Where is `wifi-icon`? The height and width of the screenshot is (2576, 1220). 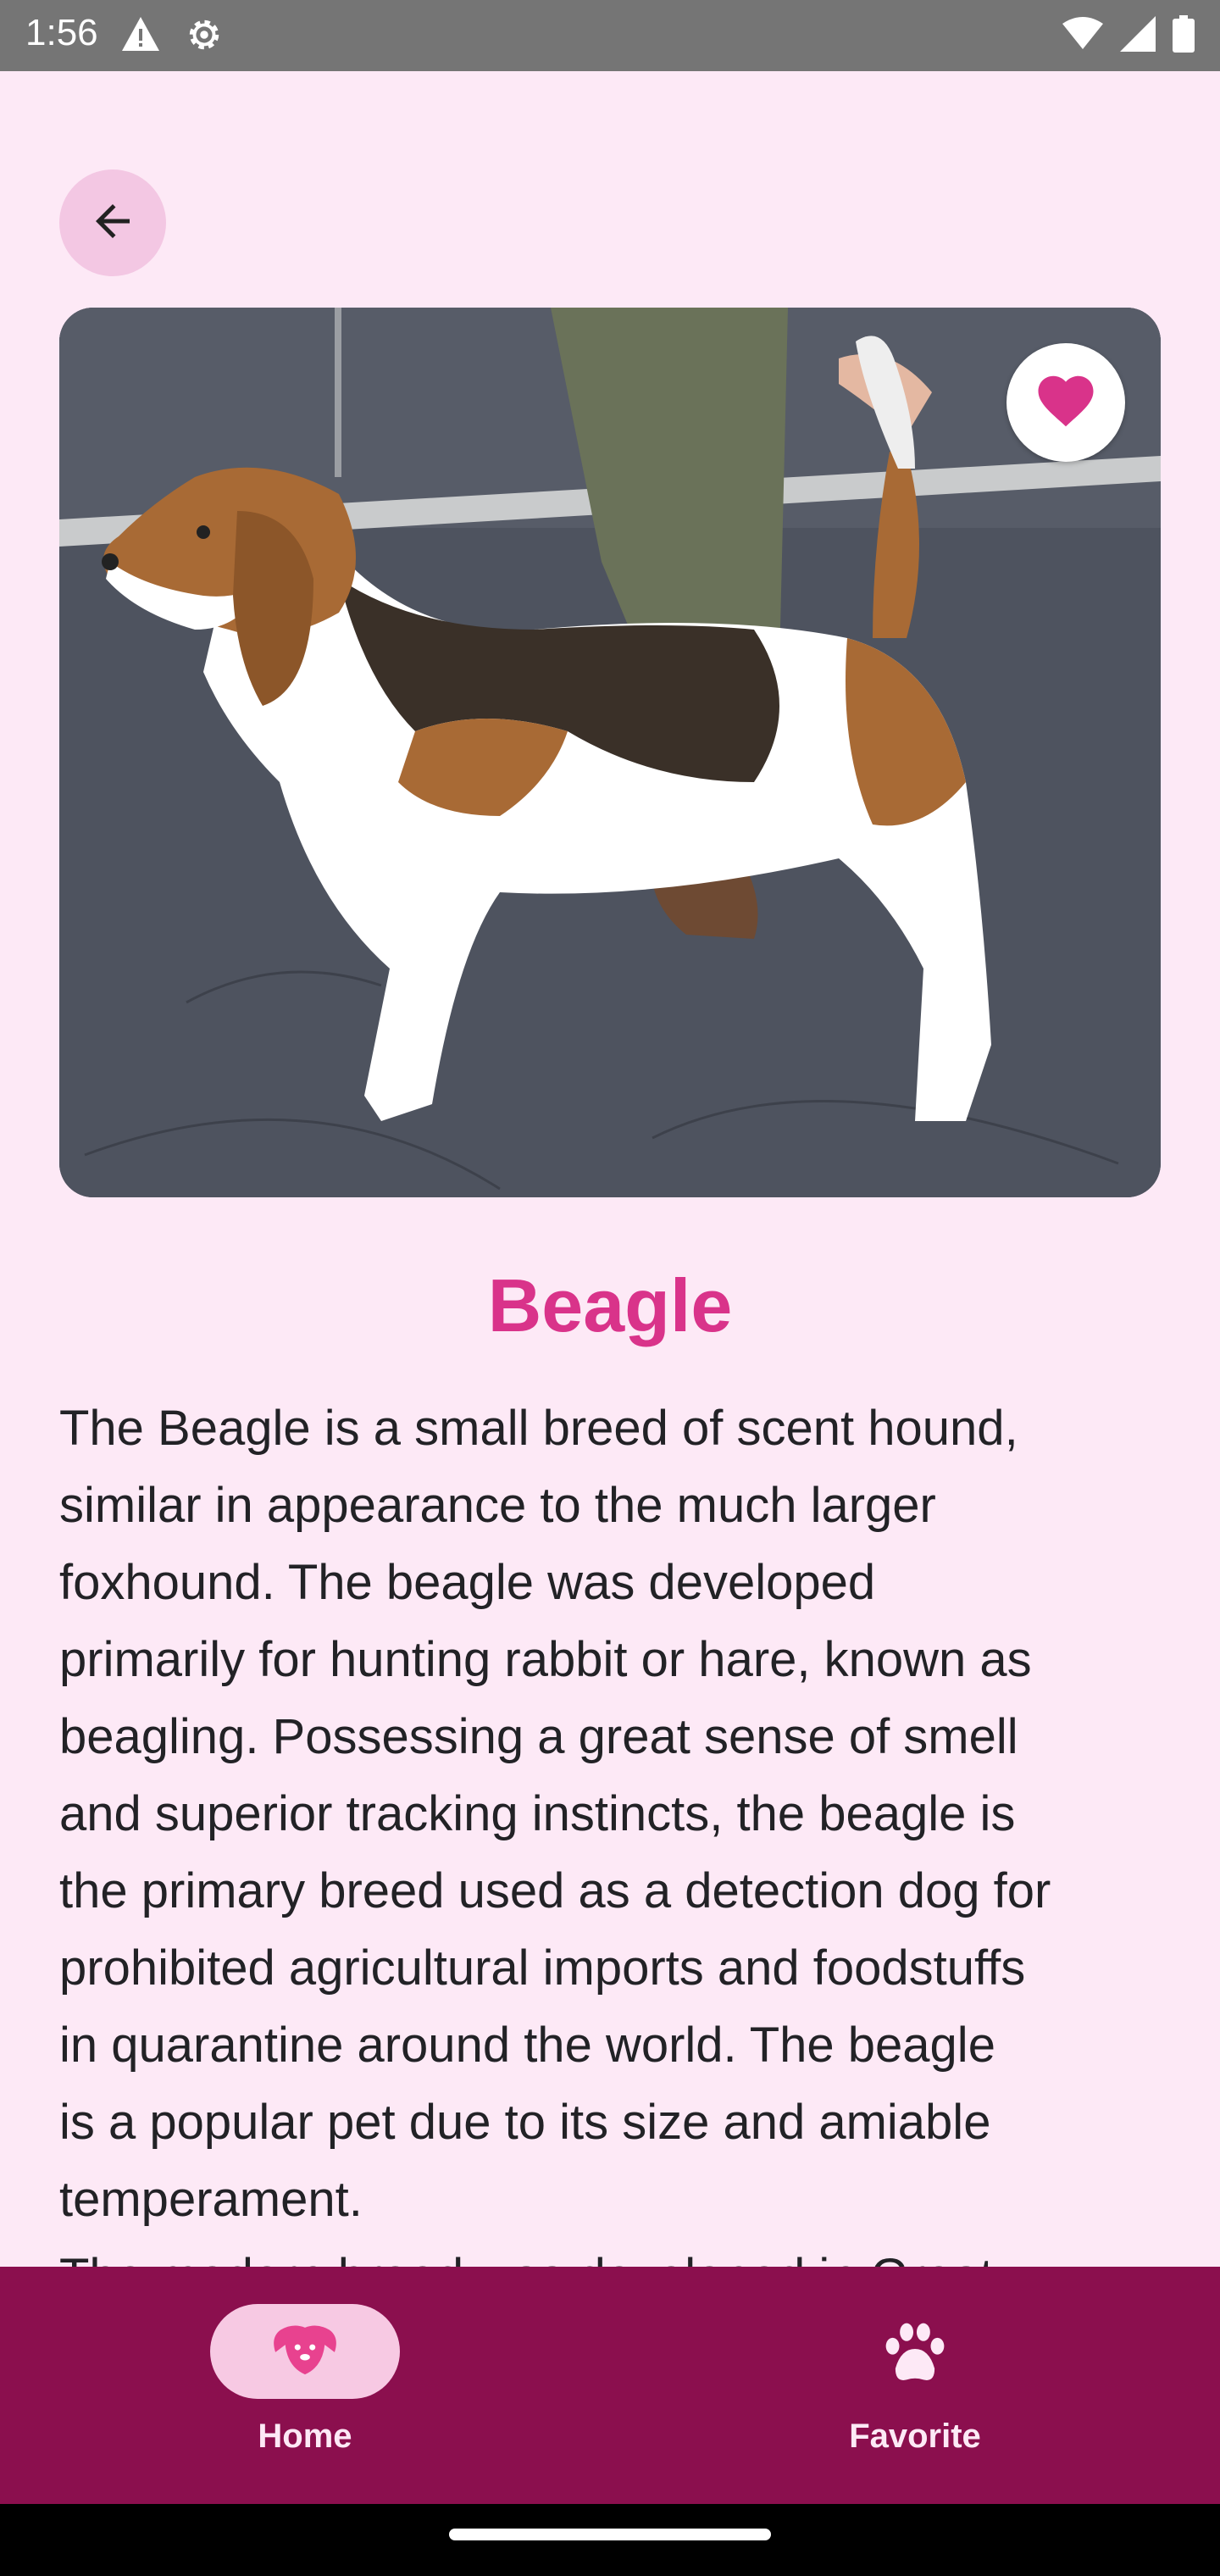 wifi-icon is located at coordinates (1082, 36).